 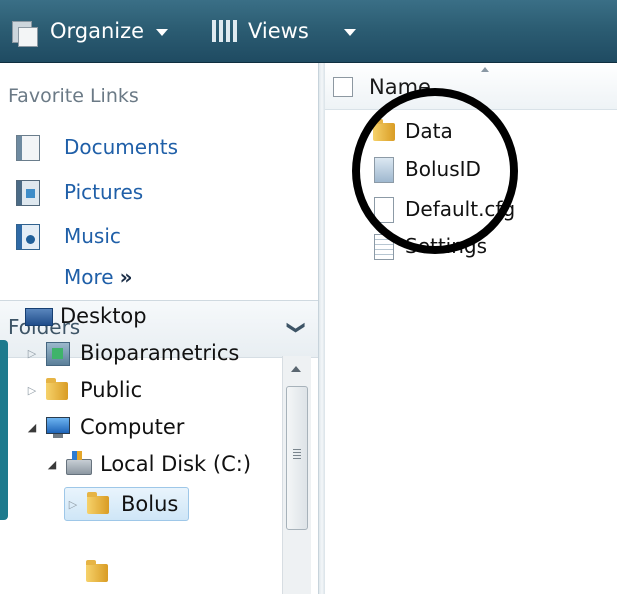 I want to click on favorite-link-label: Pictures, so click(x=104, y=192).